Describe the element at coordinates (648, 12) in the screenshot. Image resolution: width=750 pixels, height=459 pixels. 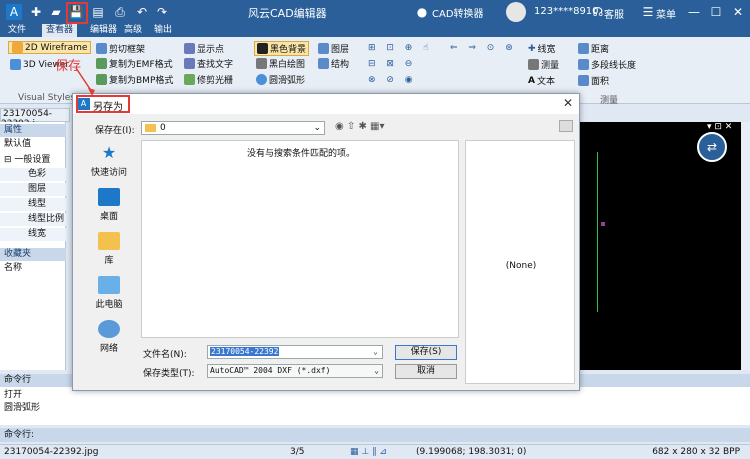
I see `menu-icon: ☰` at that location.